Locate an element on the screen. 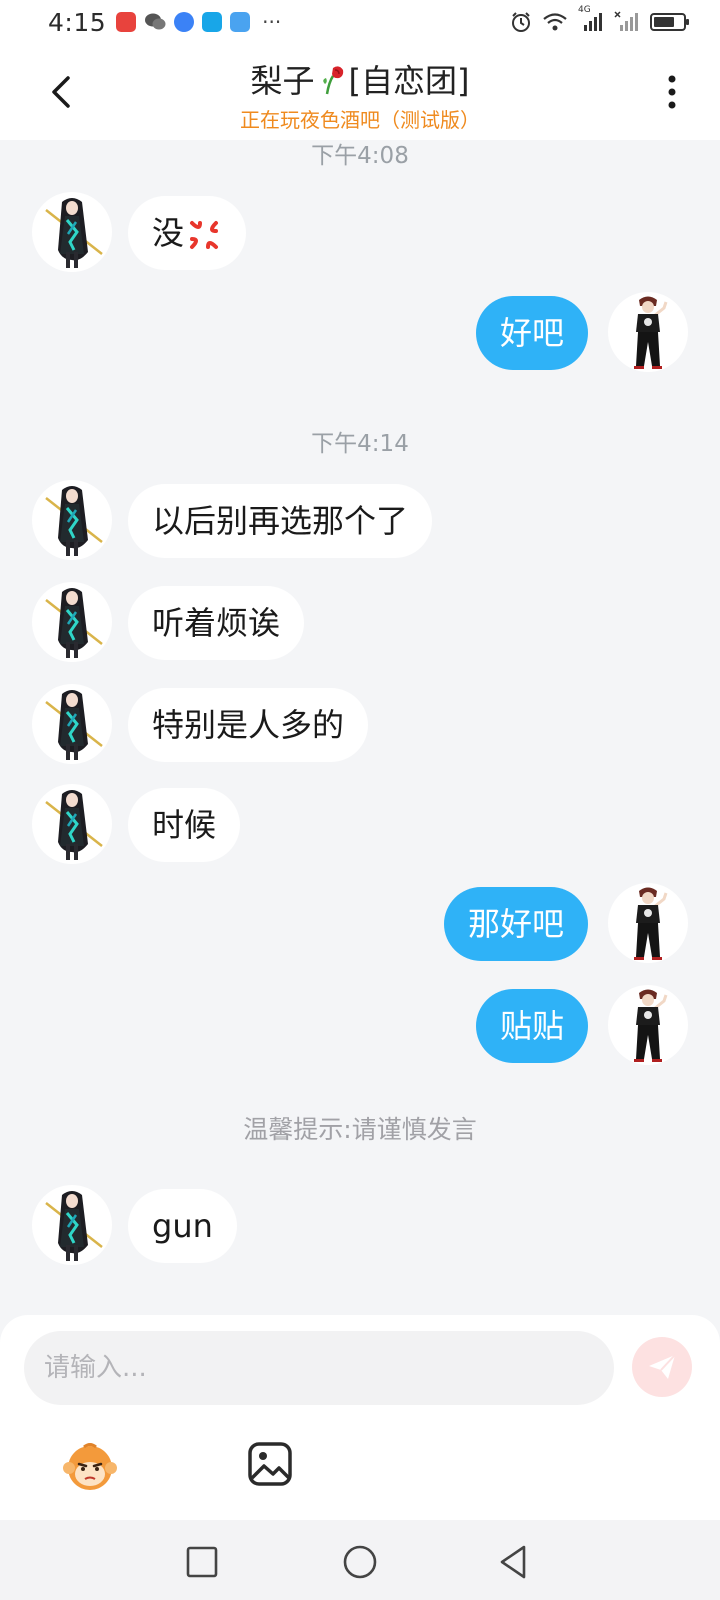 The height and width of the screenshot is (1600, 720). battery-level is located at coordinates (664, 22).